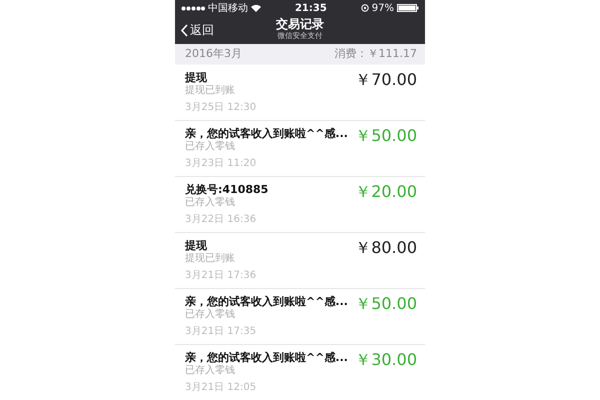  Describe the element at coordinates (221, 388) in the screenshot. I see `transaction-date: 3月21日 12:05` at that location.